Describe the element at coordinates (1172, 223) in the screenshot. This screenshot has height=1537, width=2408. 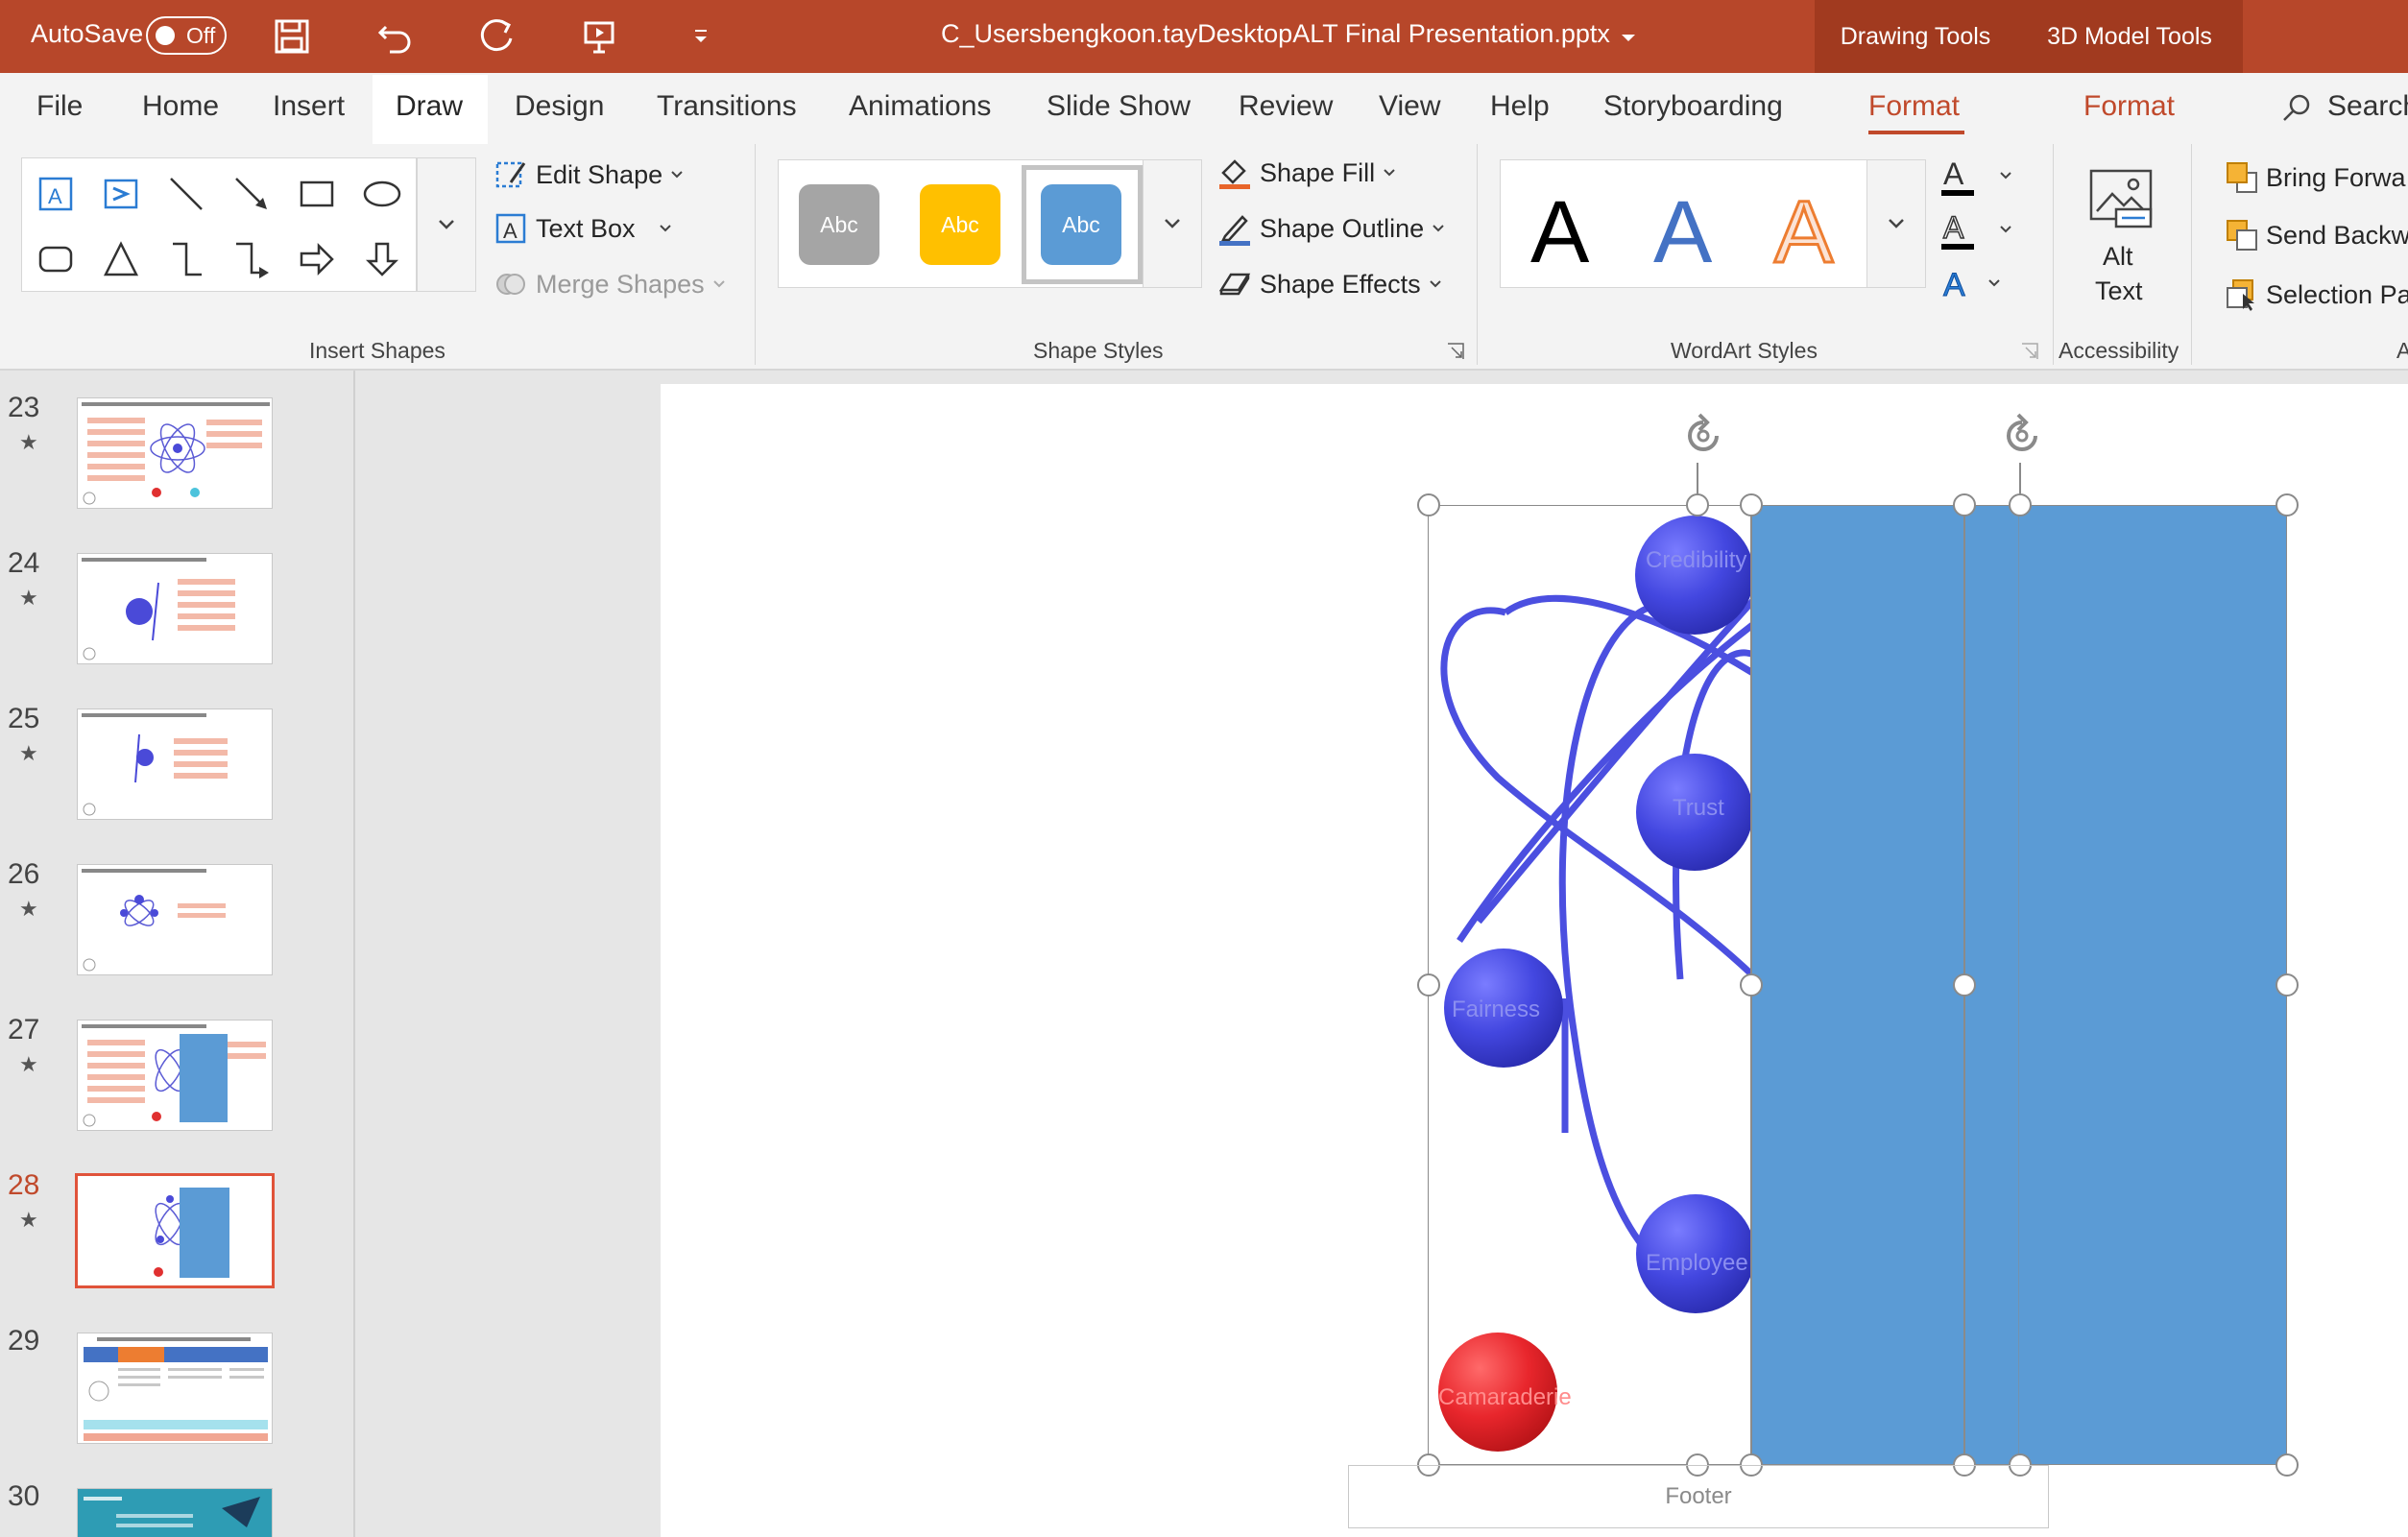
I see `shape-styles-more` at that location.